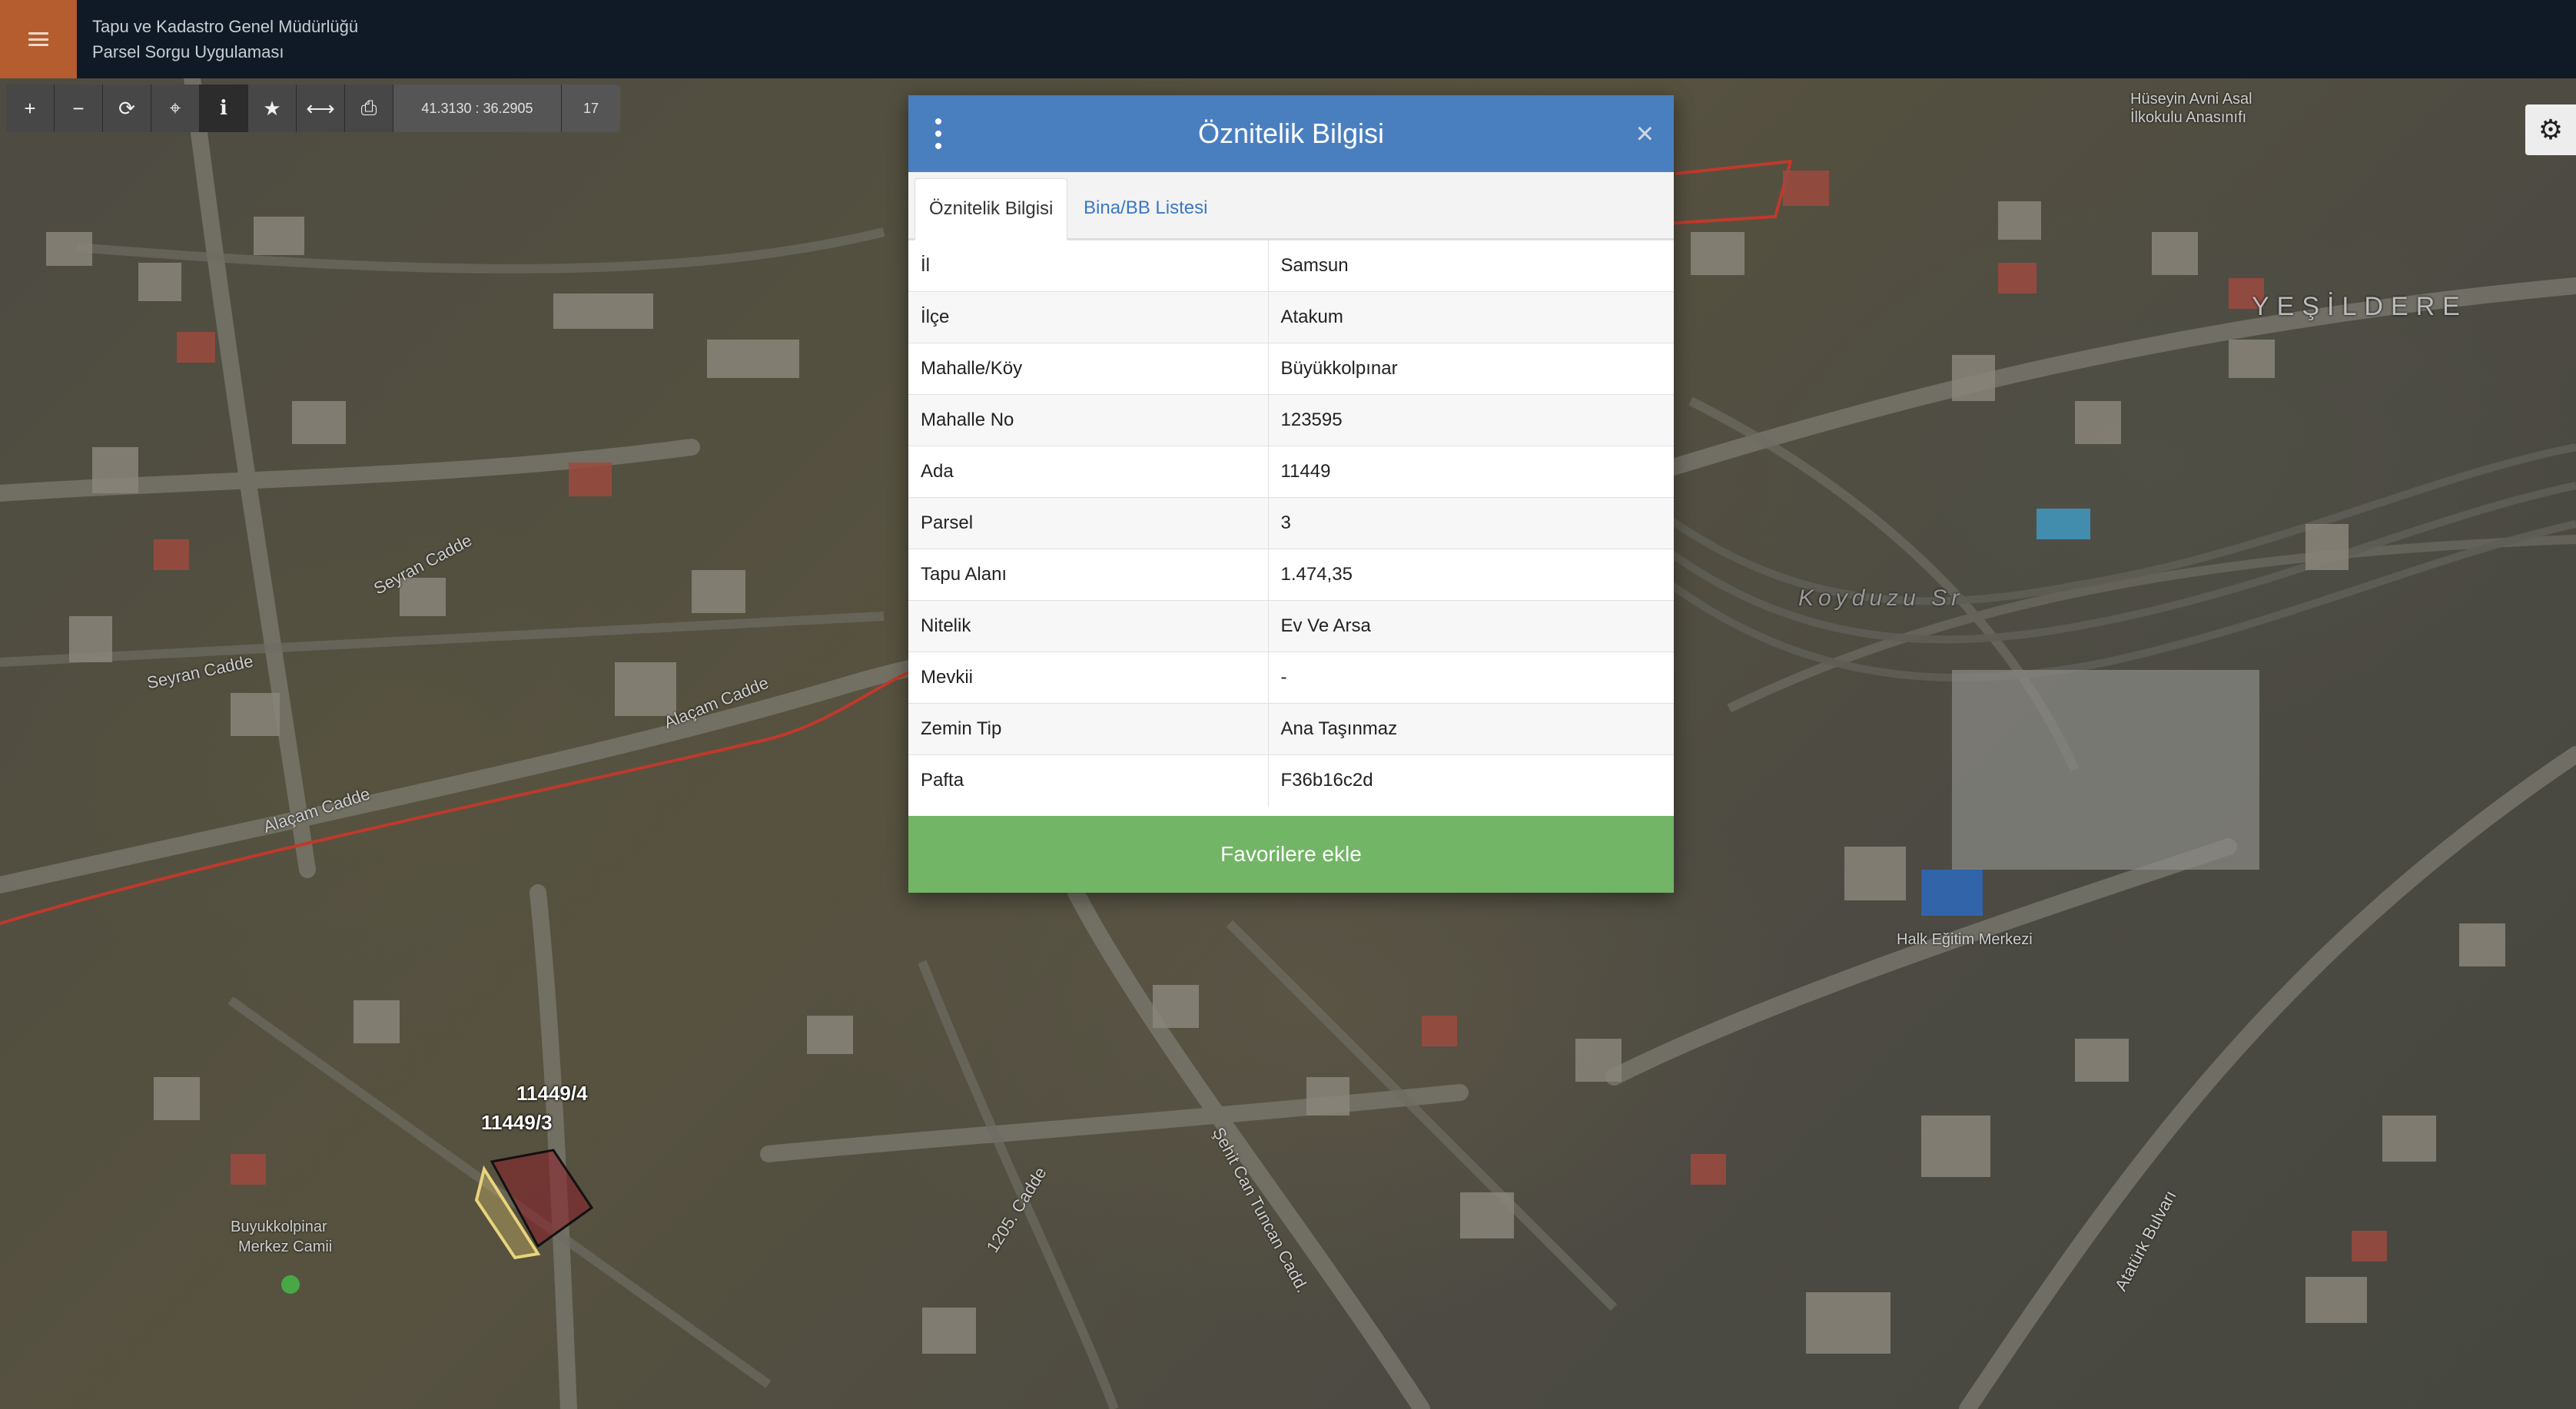  Describe the element at coordinates (1088, 626) in the screenshot. I see `row-key: Nitelik` at that location.